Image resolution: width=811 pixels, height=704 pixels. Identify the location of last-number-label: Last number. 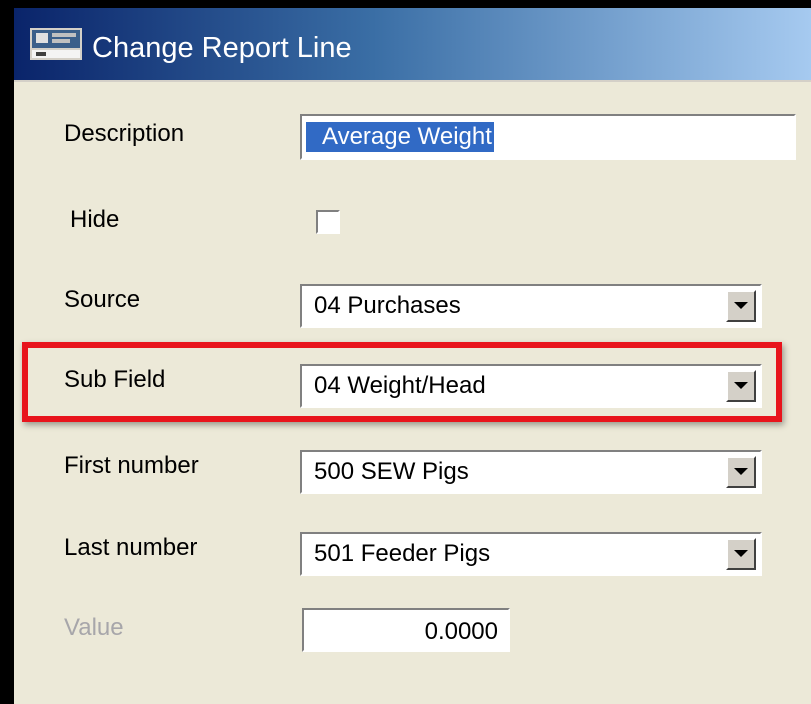
(131, 547).